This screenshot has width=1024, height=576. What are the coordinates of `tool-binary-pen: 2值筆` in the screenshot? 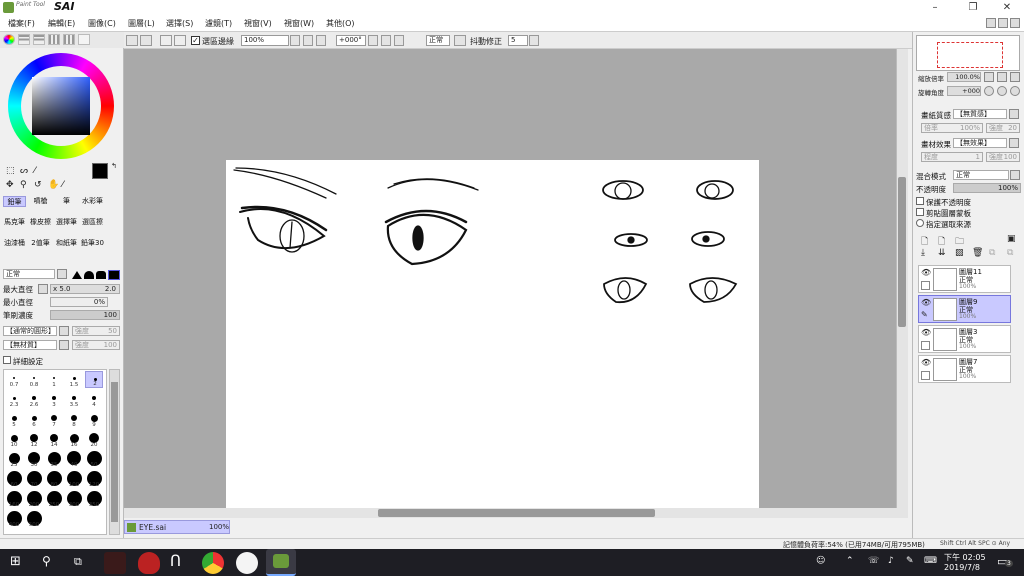 It's located at (40, 243).